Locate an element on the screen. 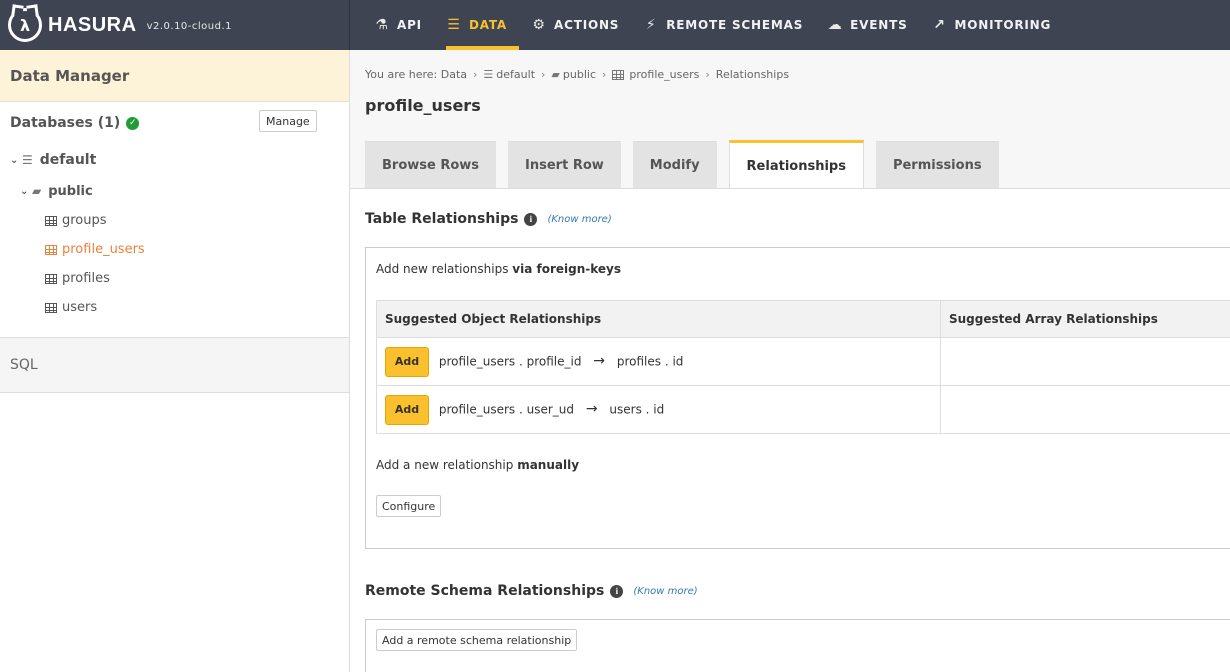  tree-database-default: ⌄ ☰ default is located at coordinates (174, 160).